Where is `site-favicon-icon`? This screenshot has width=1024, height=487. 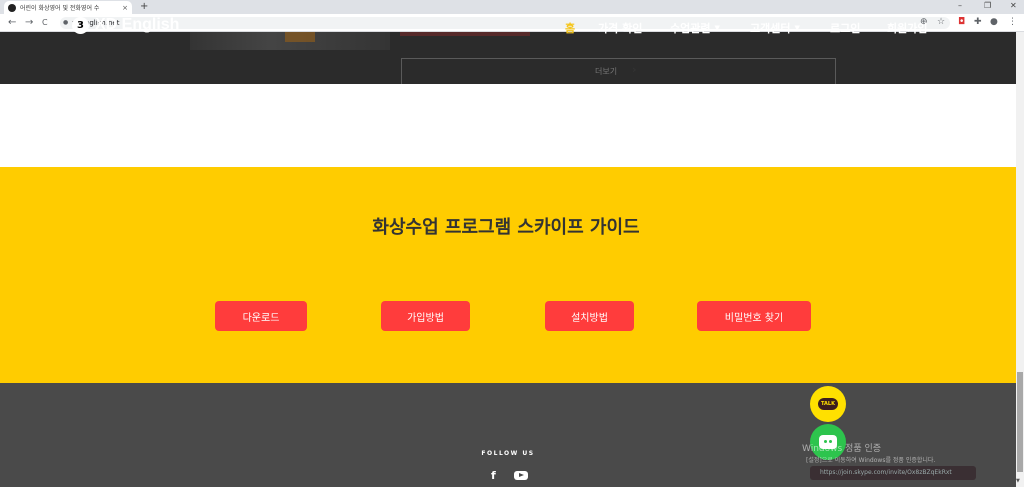 site-favicon-icon is located at coordinates (12, 7).